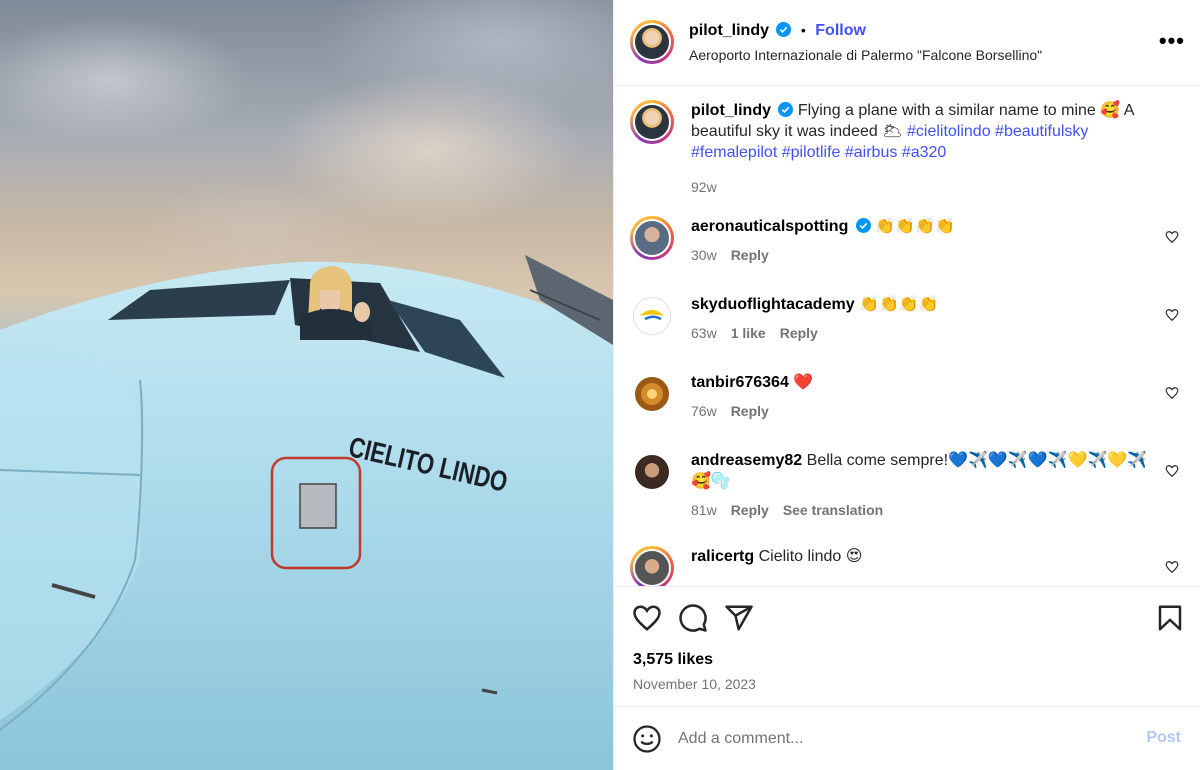 This screenshot has height=770, width=1200. What do you see at coordinates (748, 333) in the screenshot?
I see `comment-likes: 1 like` at bounding box center [748, 333].